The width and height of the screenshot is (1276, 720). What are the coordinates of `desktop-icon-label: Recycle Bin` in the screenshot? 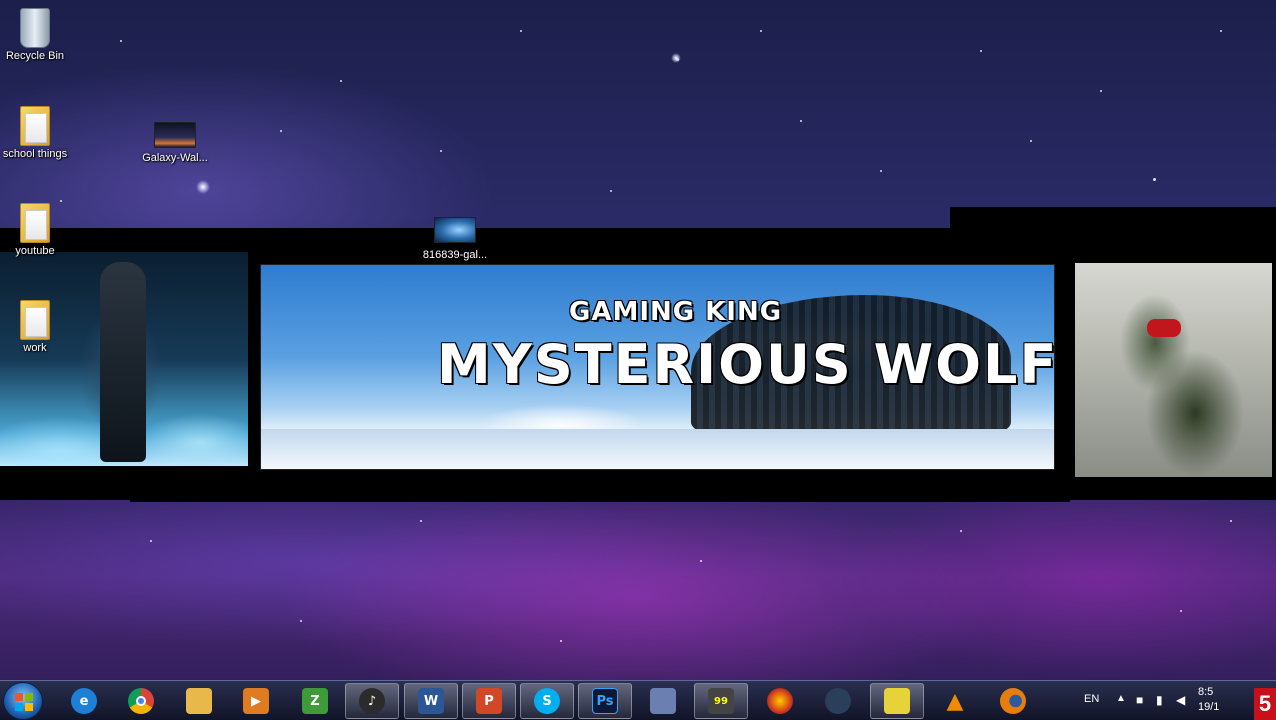 It's located at (35, 56).